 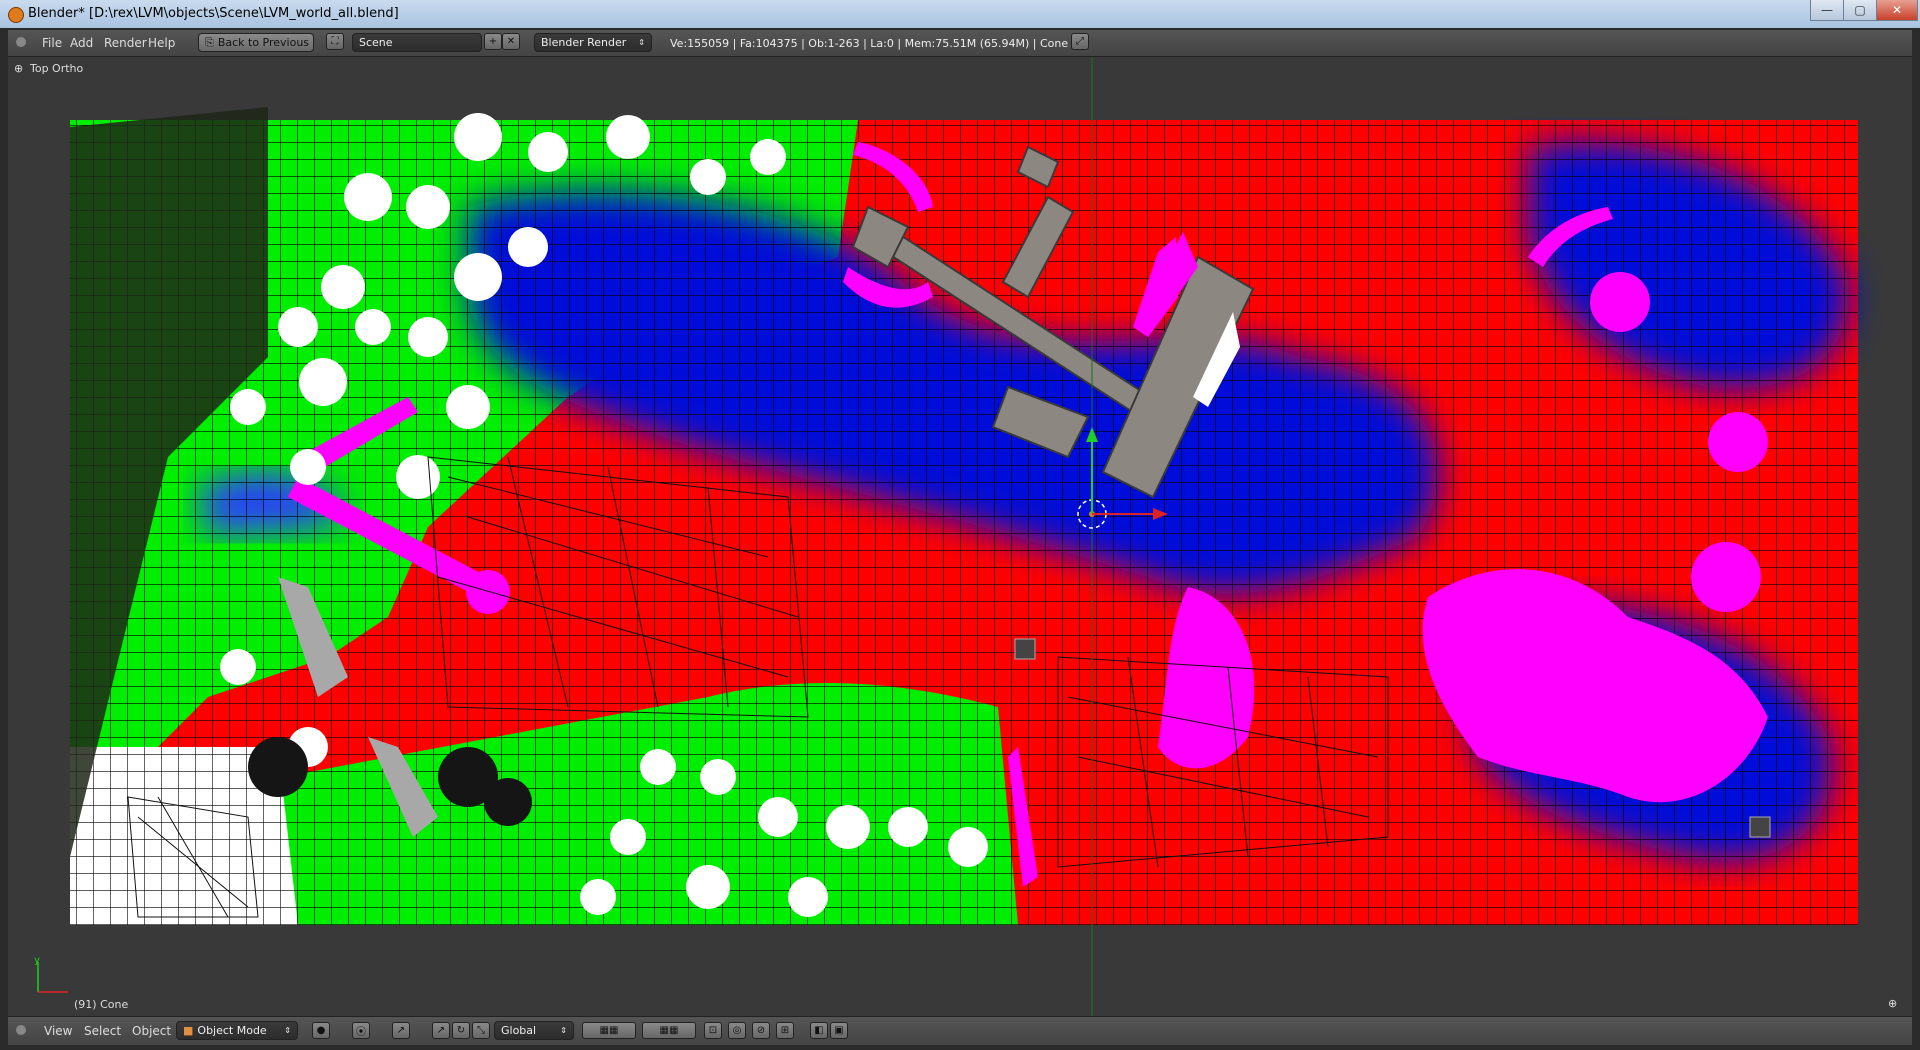 I want to click on shading-icon: ●, so click(x=321, y=1030).